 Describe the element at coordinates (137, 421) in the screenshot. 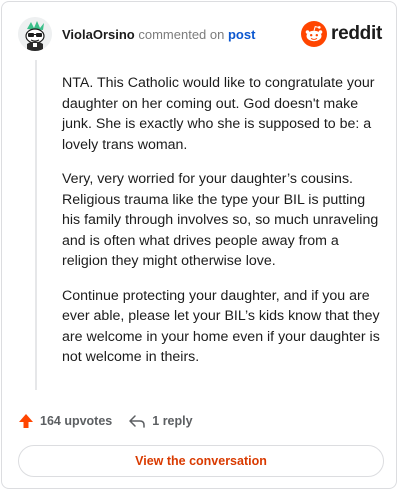

I see `reply-arrow-icon` at that location.